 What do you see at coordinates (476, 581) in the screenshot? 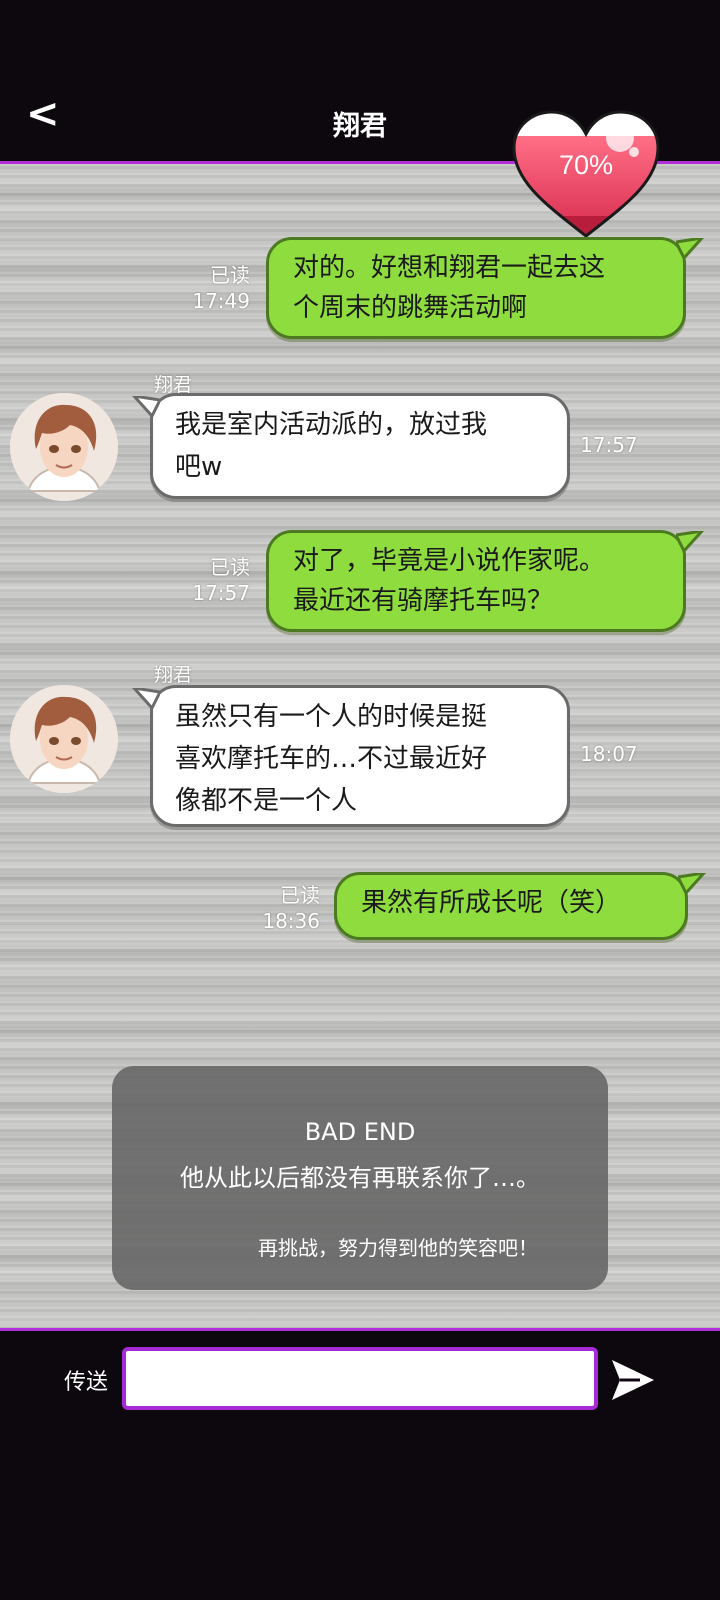
I see `message-bubble-sent: 对了，毕竟是小说作家呢。 最近还有骑摩托车吗？` at bounding box center [476, 581].